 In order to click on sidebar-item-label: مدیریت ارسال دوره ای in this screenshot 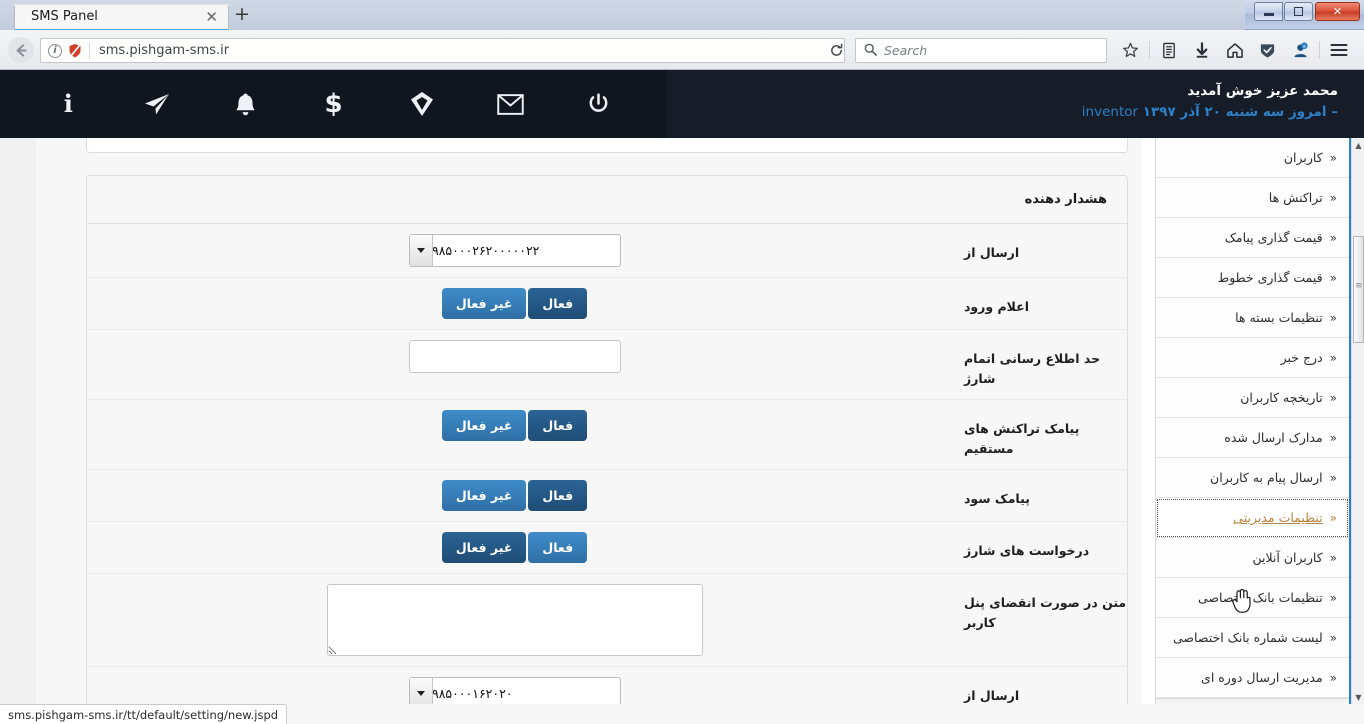, I will do `click(1262, 677)`.